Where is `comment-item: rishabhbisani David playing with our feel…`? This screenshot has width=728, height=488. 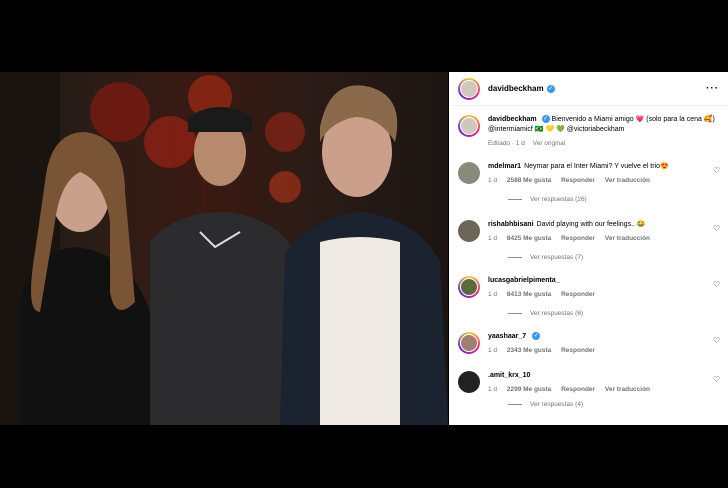
comment-item: rishabhbisani David playing with our feel… is located at coordinates (589, 240).